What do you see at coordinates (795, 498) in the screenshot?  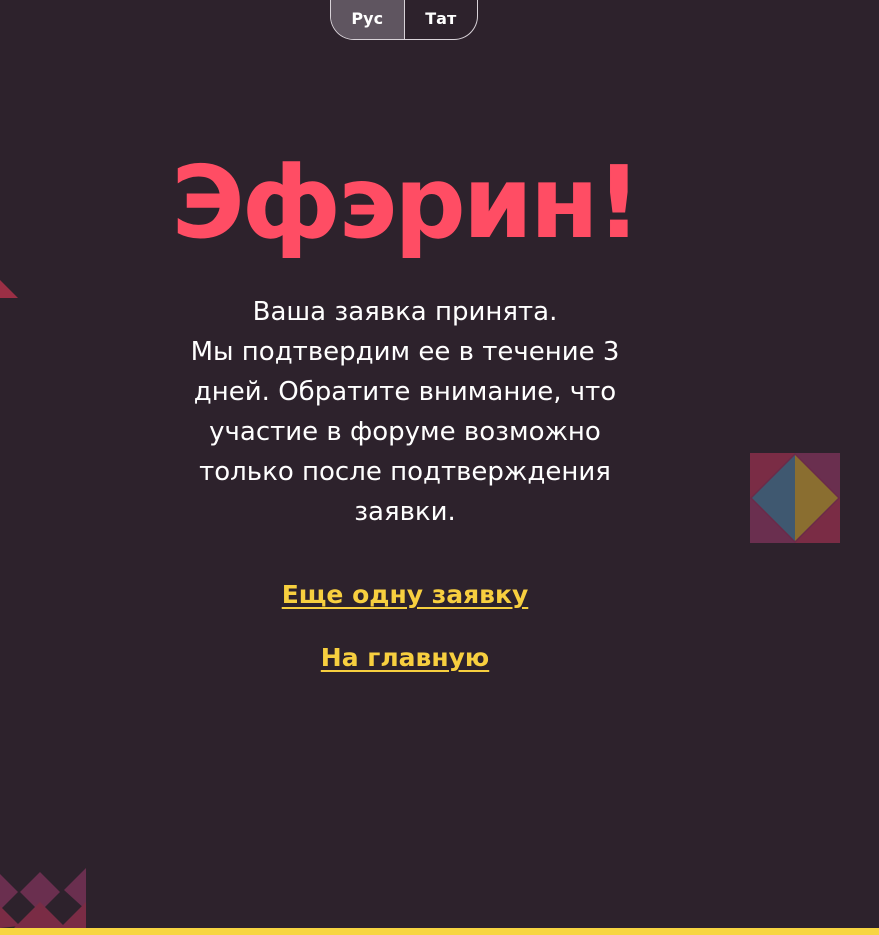 I see `diamond-ornament-decoration` at bounding box center [795, 498].